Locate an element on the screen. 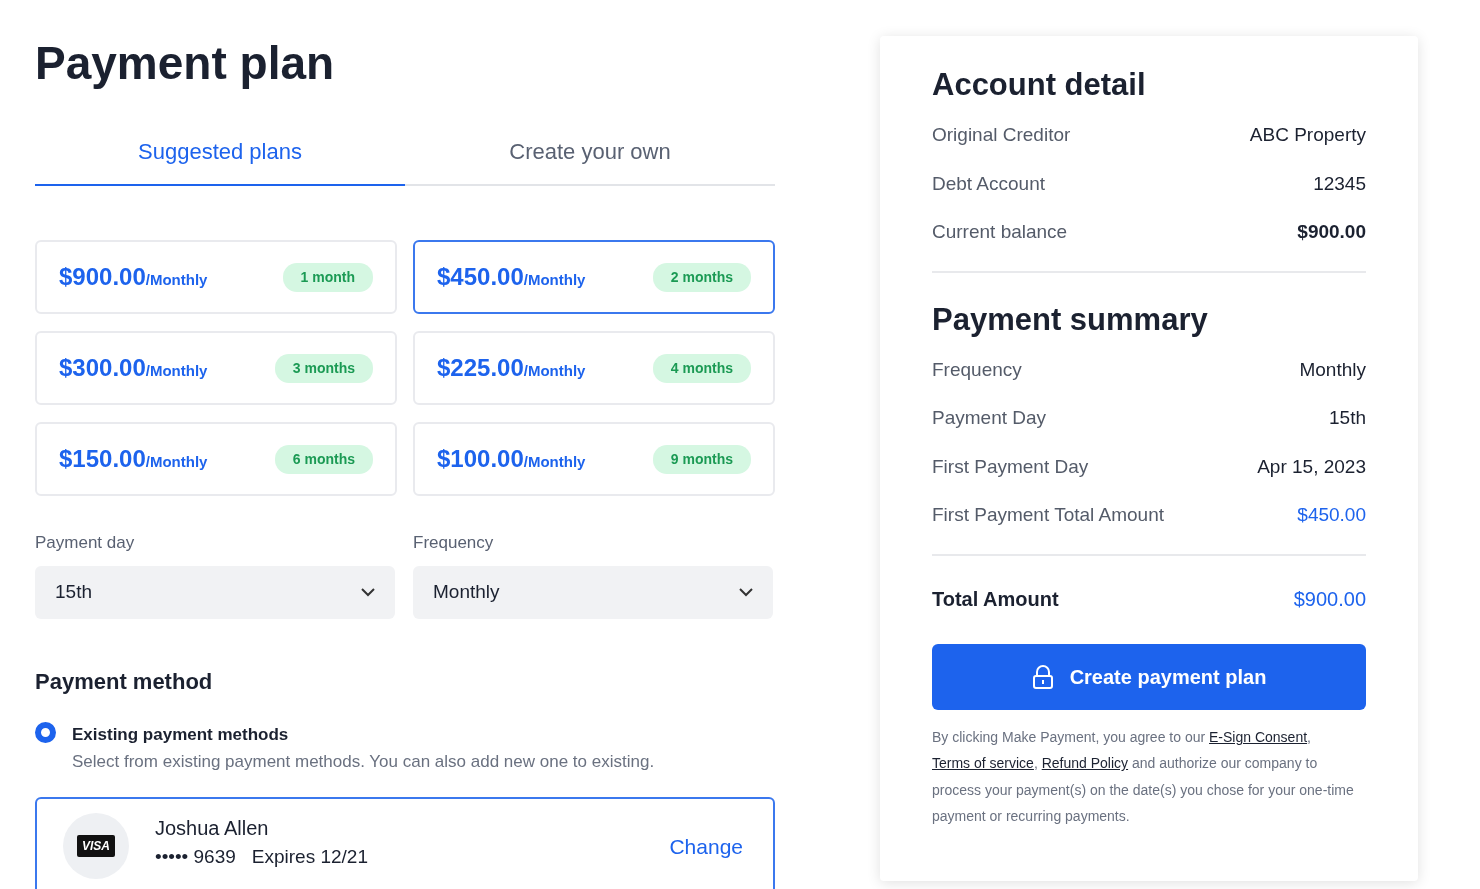 This screenshot has width=1480, height=889. plan-option: $300.00/Monthly 3 months is located at coordinates (216, 368).